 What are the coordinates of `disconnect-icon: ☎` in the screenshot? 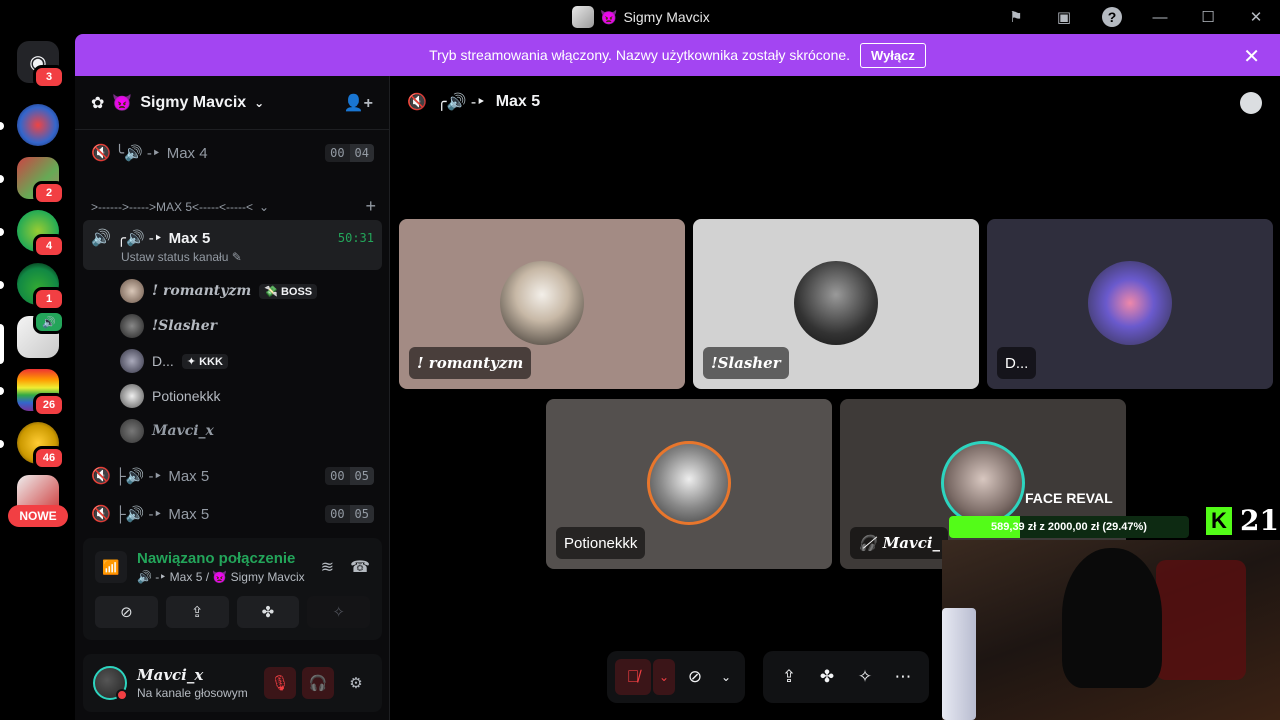 It's located at (360, 567).